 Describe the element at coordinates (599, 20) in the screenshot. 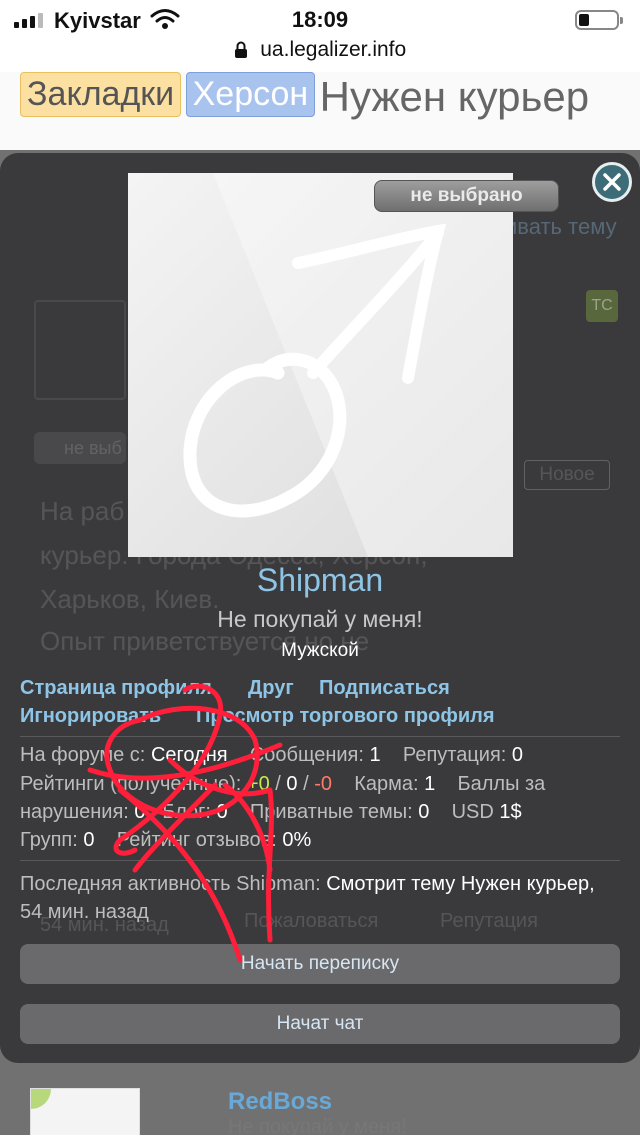

I see `battery-icon` at that location.